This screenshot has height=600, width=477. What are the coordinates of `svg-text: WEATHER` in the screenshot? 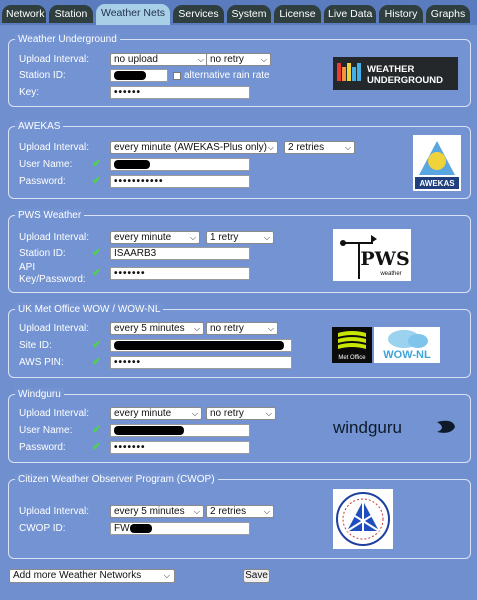 It's located at (390, 69).